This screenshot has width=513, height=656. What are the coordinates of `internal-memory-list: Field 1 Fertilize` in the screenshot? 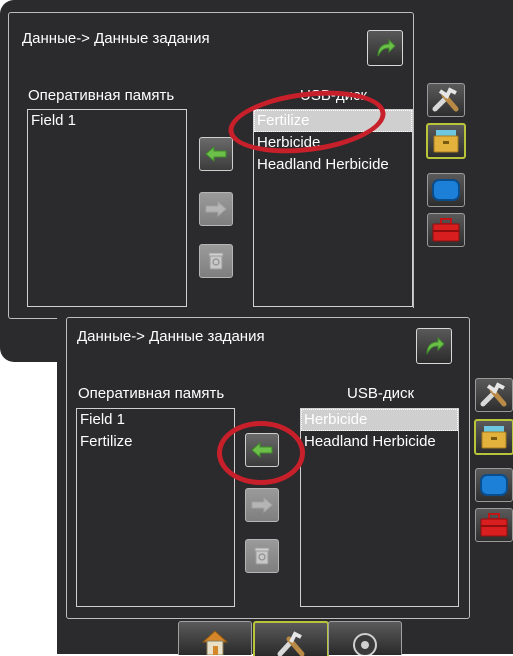 It's located at (155, 507).